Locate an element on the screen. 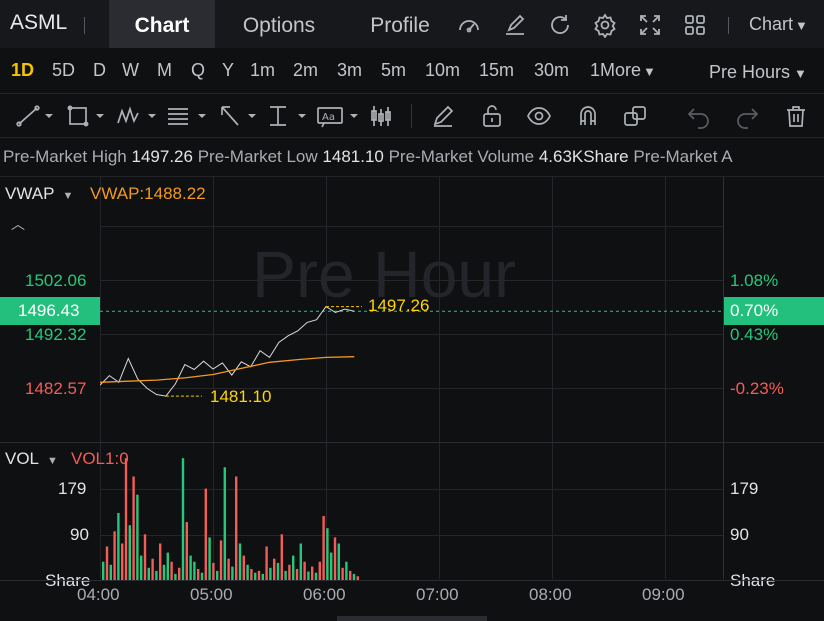 Image resolution: width=824 pixels, height=621 pixels. measure-tool-icon is located at coordinates (289, 116).